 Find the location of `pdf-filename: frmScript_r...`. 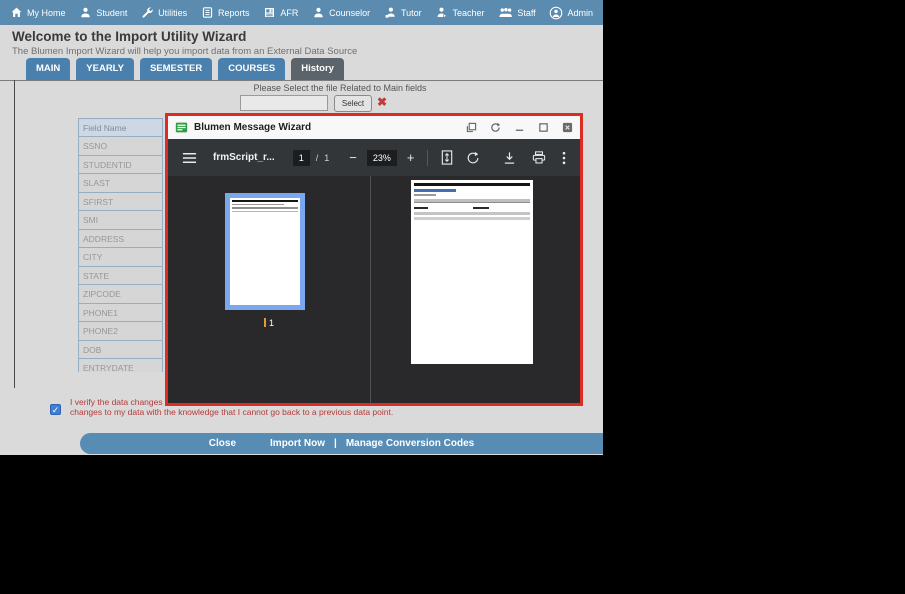

pdf-filename: frmScript_r... is located at coordinates (244, 157).